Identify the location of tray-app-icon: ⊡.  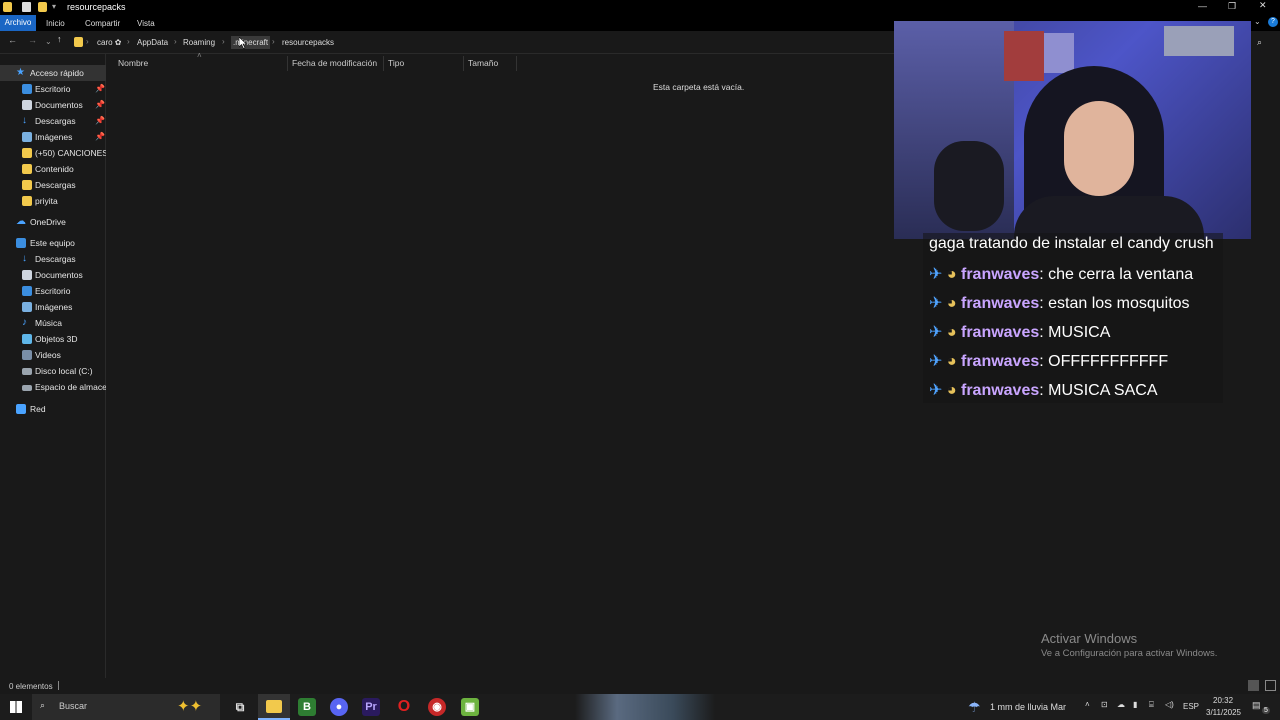
(1104, 704).